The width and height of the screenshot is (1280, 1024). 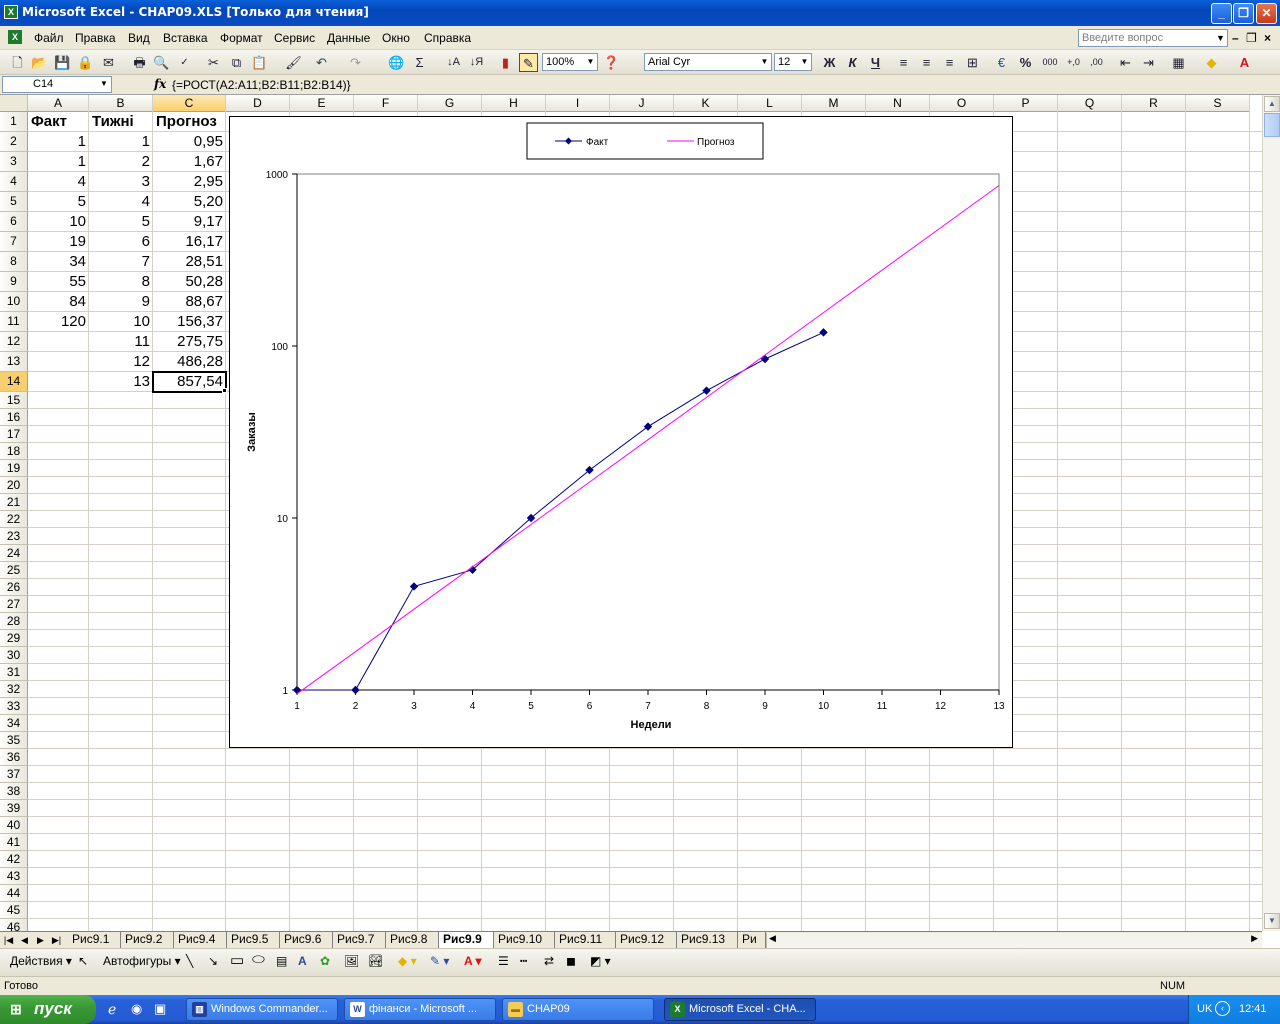 What do you see at coordinates (708, 62) in the screenshot?
I see `font-select: Arial Cyr ▼` at bounding box center [708, 62].